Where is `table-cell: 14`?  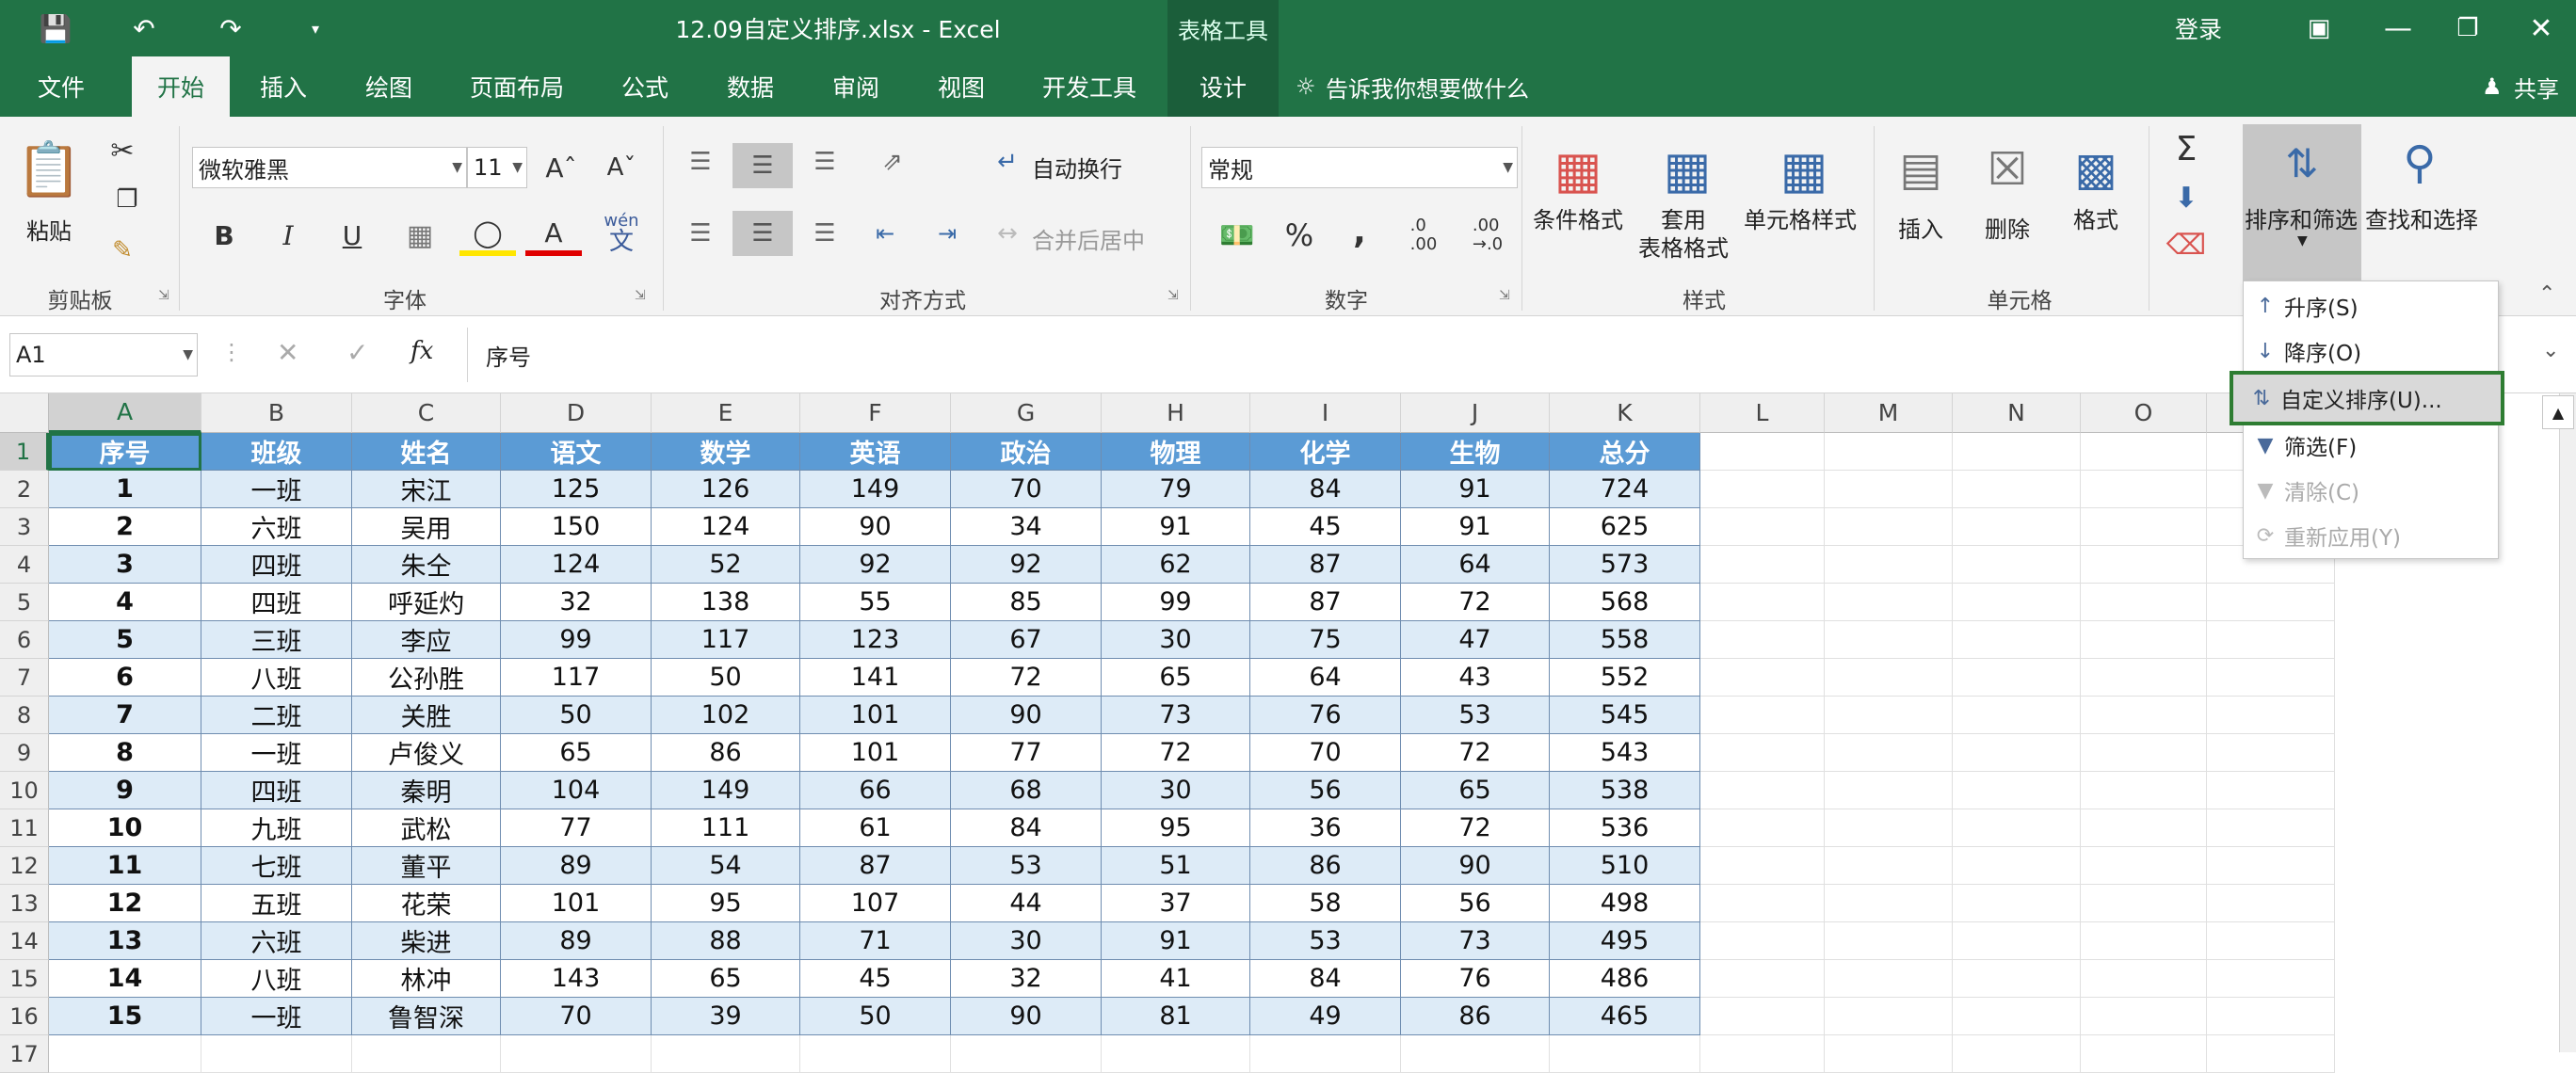
table-cell: 14 is located at coordinates (125, 979).